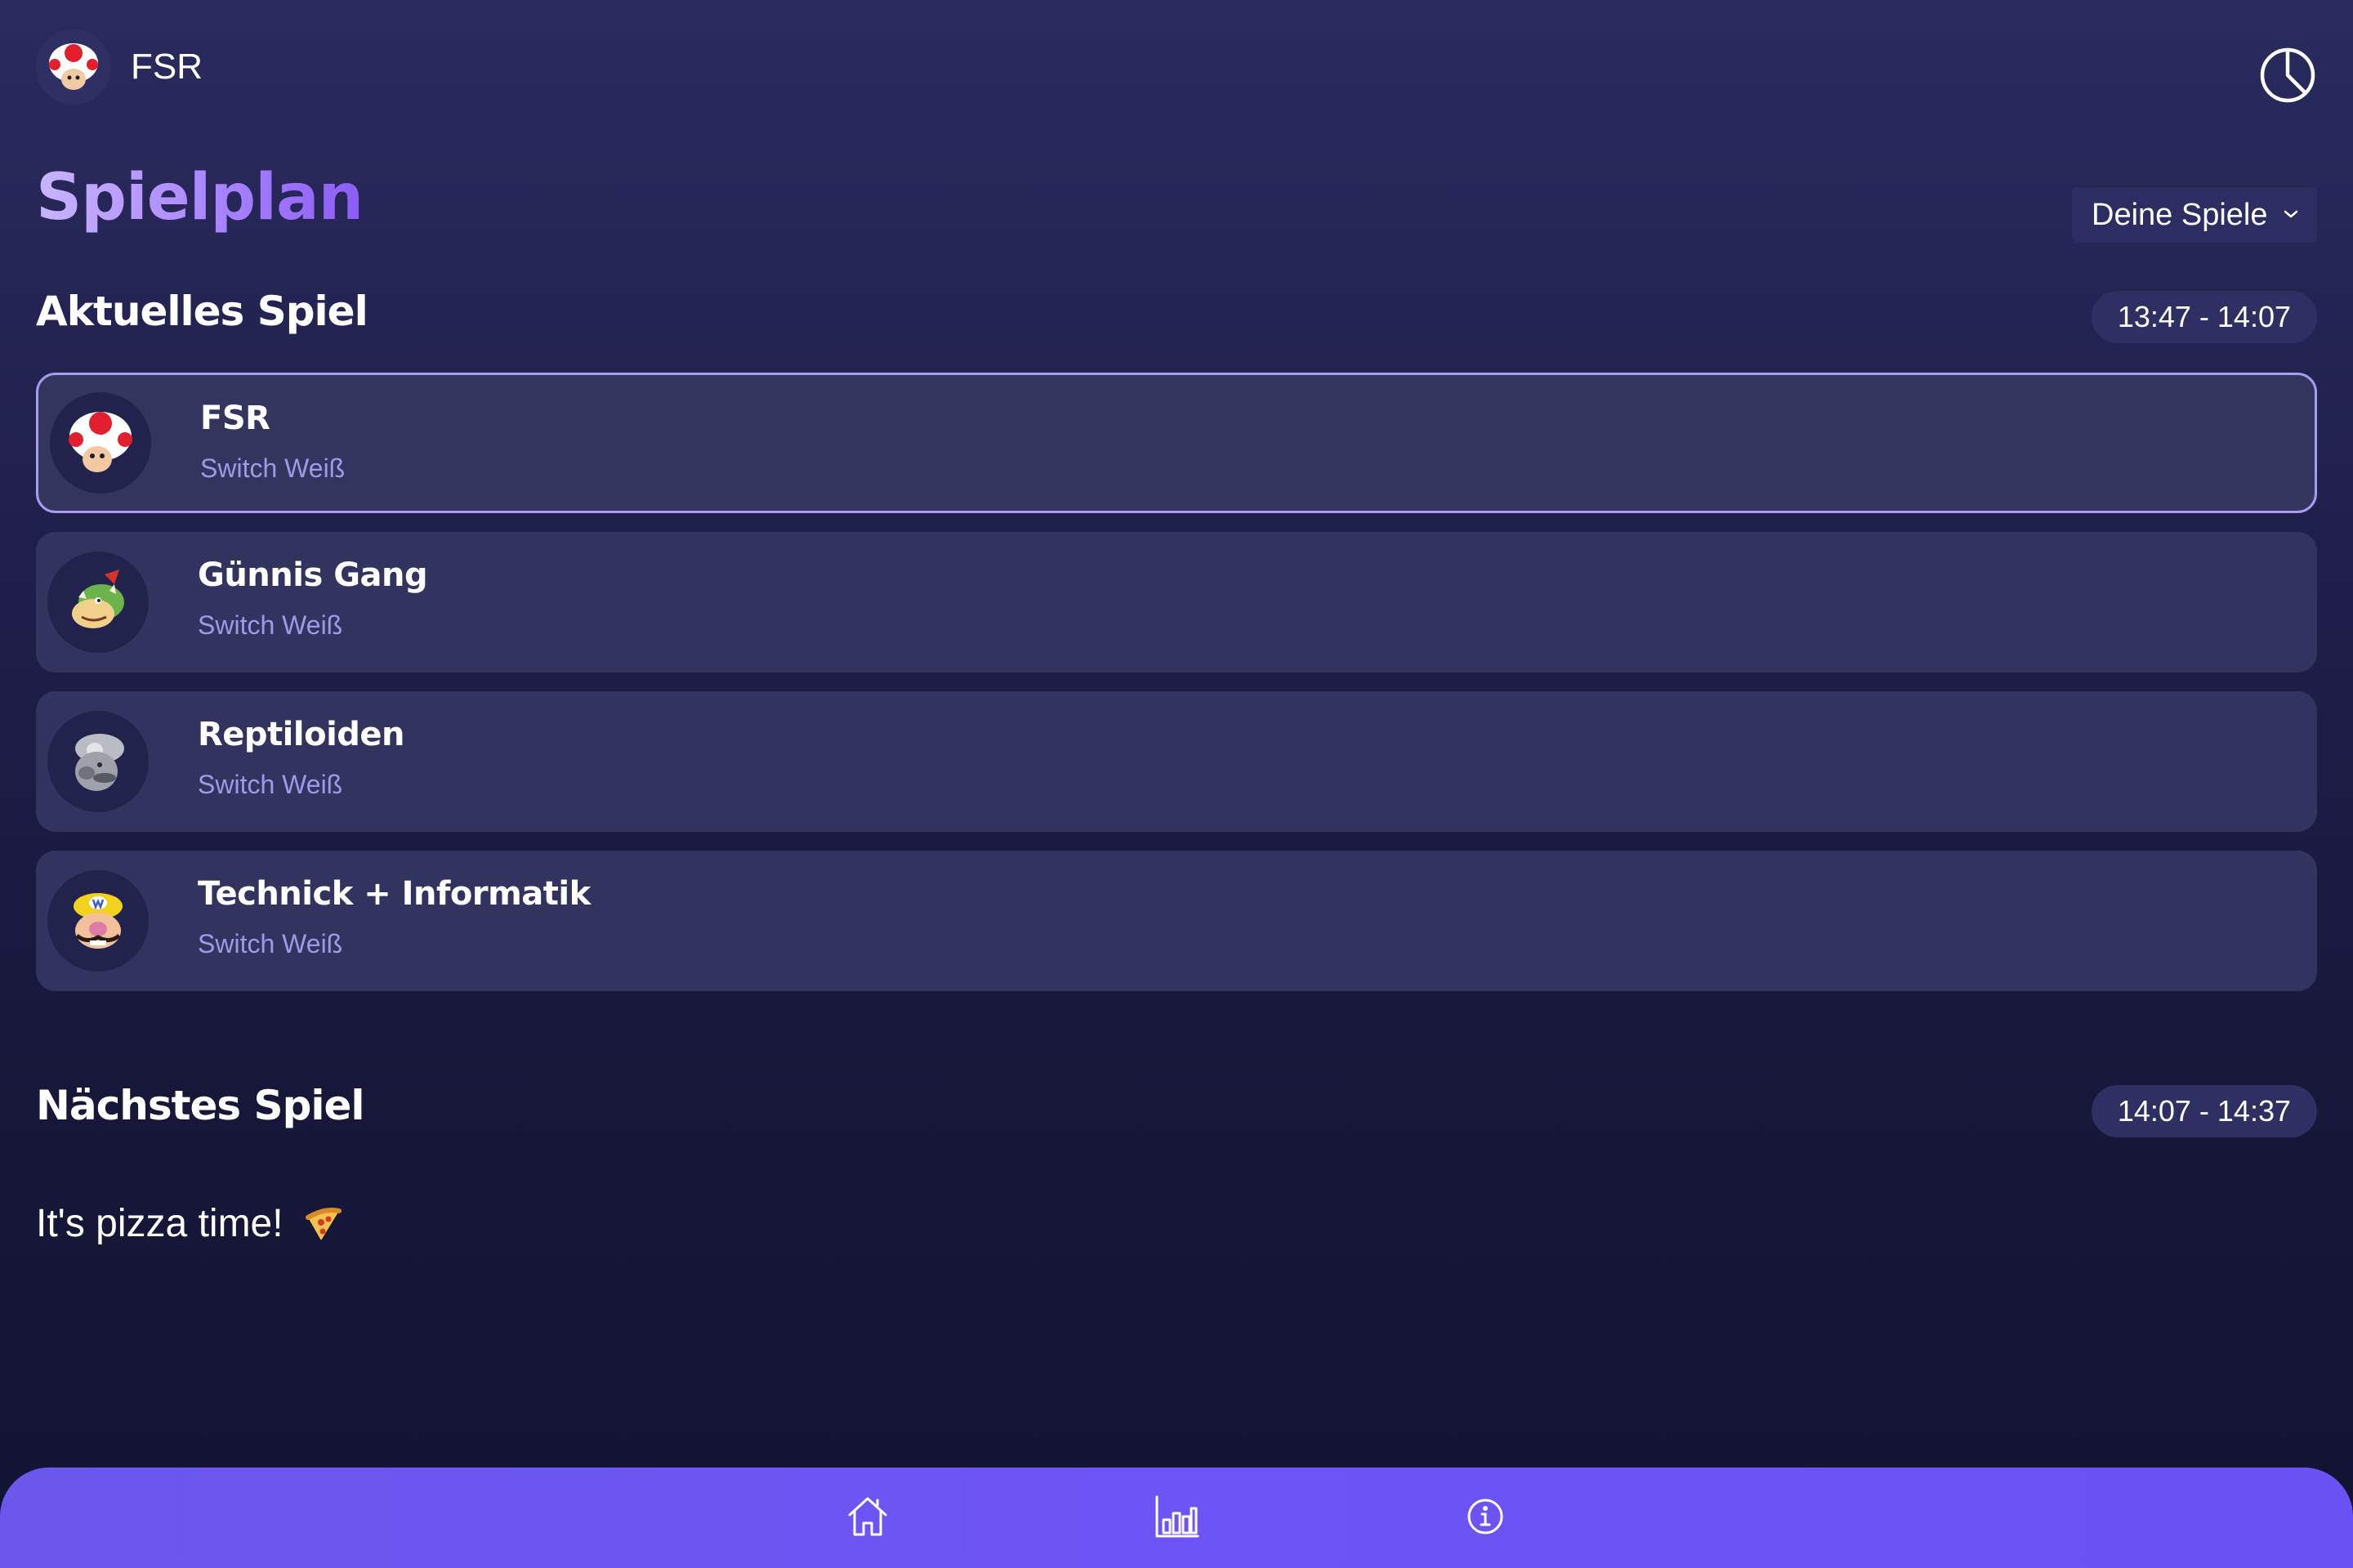 The image size is (2353, 1568). I want to click on bottom-navigation, so click(1176, 1517).